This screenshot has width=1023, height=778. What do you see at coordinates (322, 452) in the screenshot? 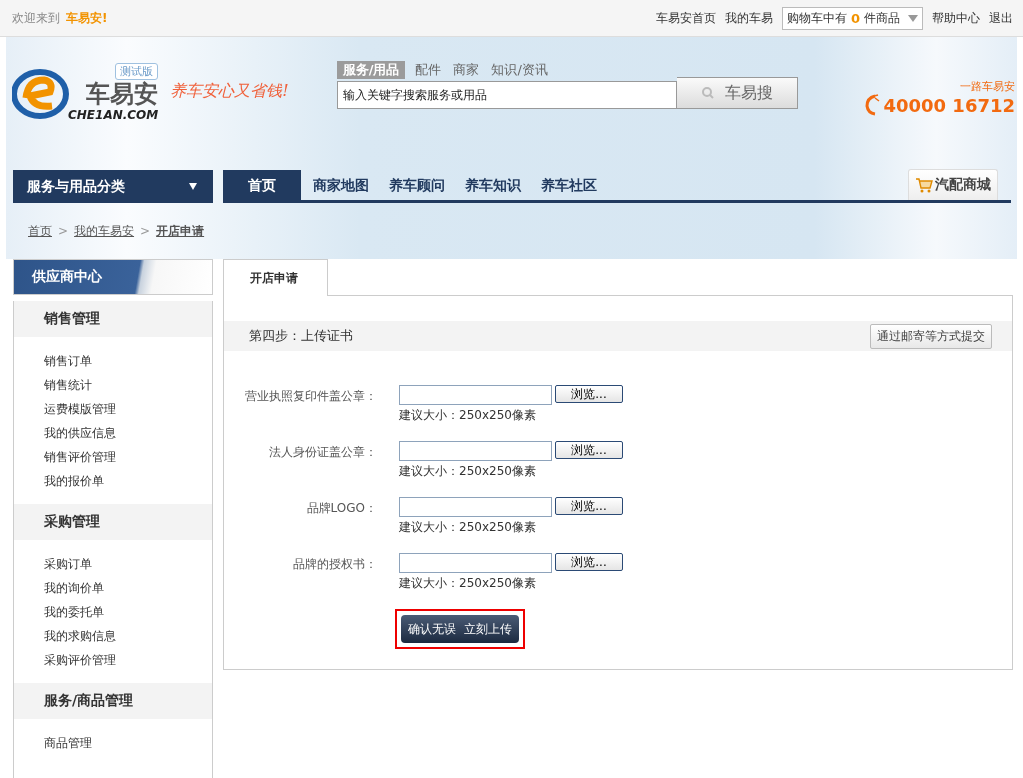
I see `field-label: 法人身份证盖公章：` at bounding box center [322, 452].